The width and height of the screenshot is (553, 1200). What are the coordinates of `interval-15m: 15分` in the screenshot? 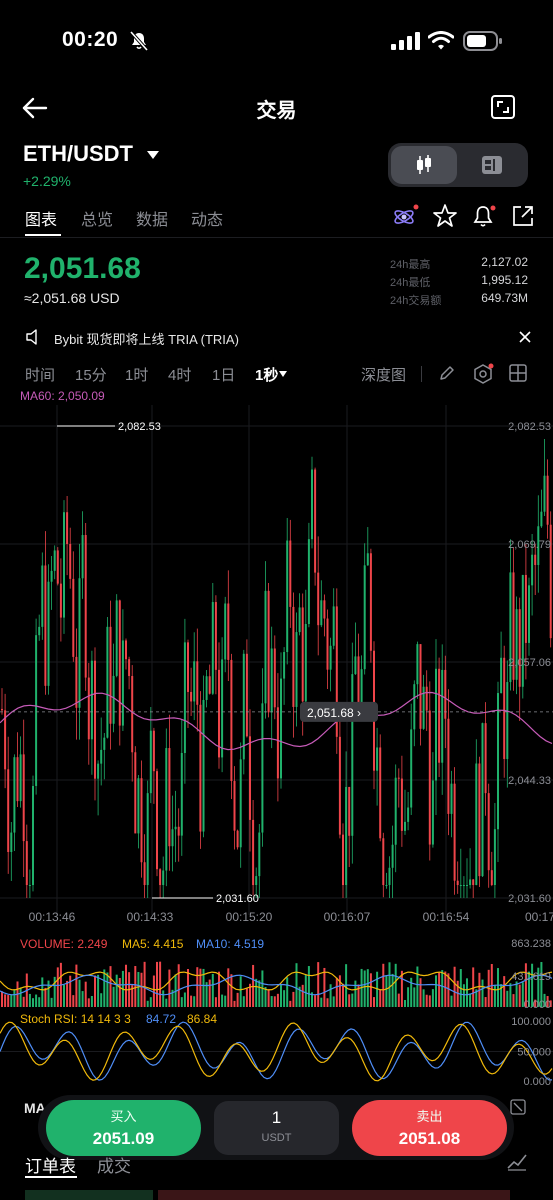 It's located at (91, 374).